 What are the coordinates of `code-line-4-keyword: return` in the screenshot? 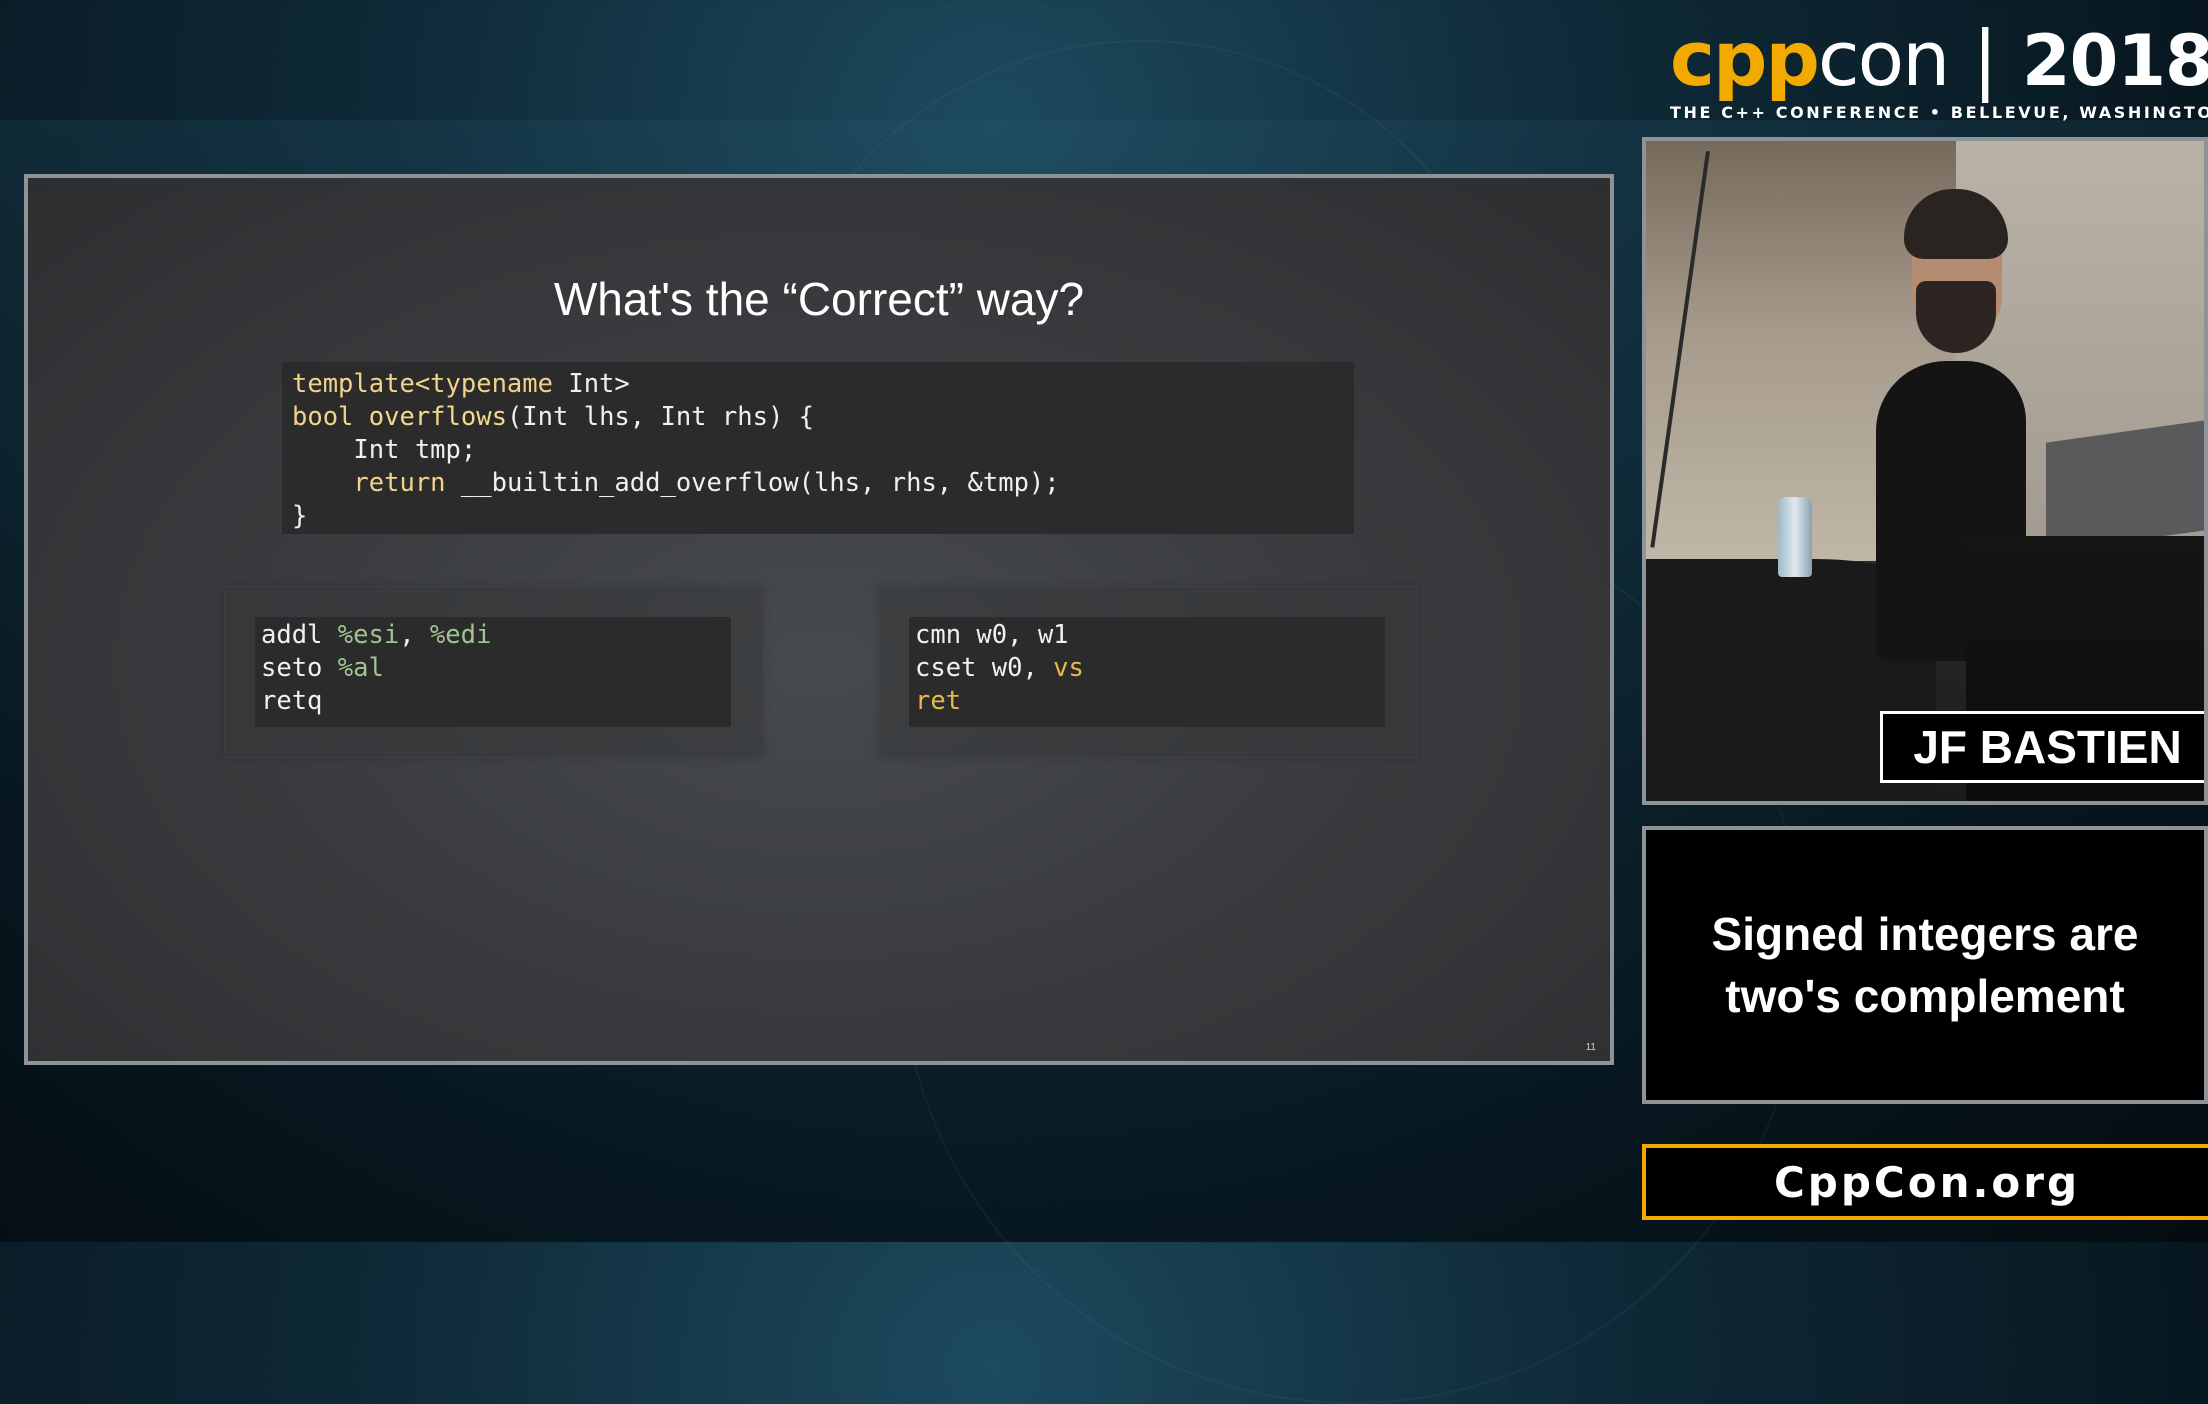 It's located at (369, 483).